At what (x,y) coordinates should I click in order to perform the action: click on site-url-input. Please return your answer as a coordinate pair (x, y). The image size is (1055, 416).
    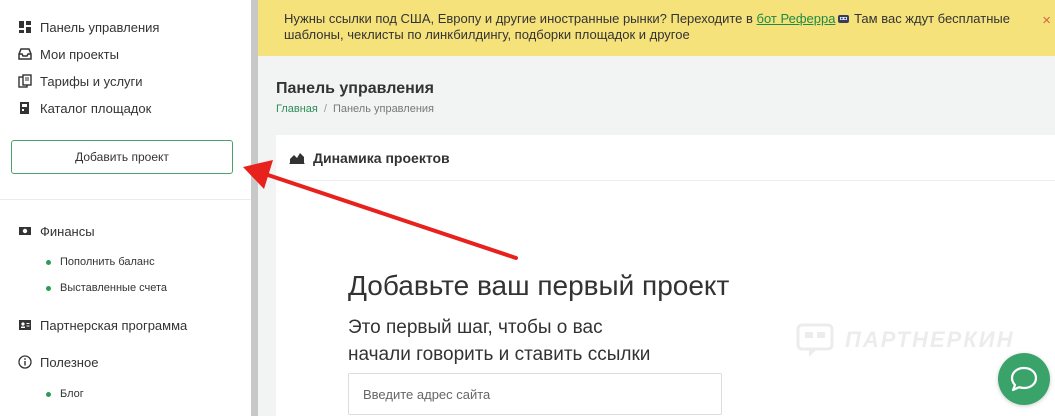
    Looking at the image, I should click on (535, 394).